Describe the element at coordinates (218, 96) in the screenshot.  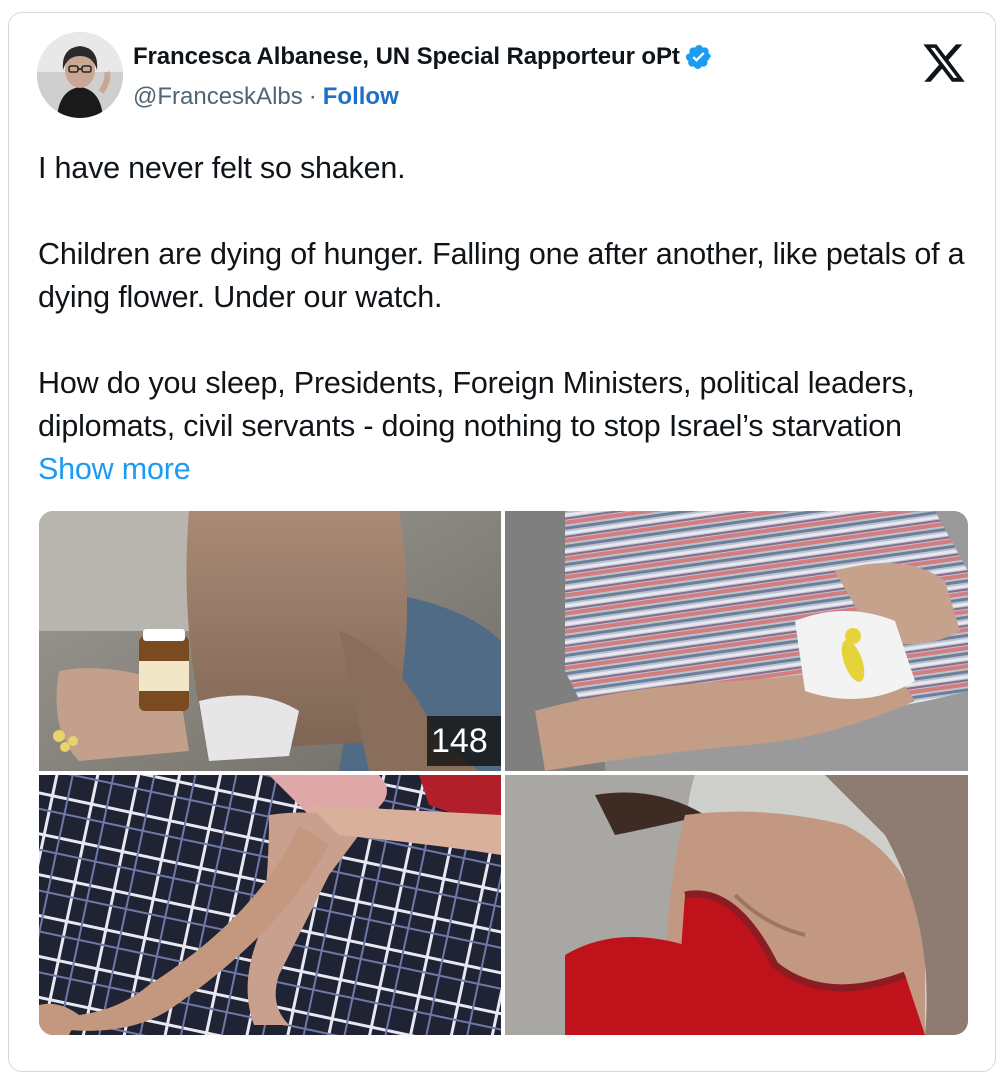
I see `author-handle: @FranceskAlbs` at that location.